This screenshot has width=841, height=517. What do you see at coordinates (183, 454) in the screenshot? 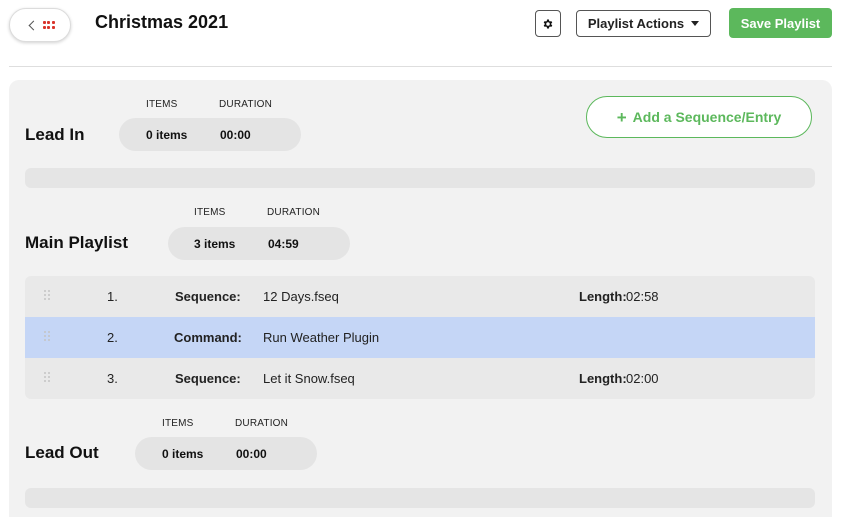
I see `lead-out-items-count: 0 items` at bounding box center [183, 454].